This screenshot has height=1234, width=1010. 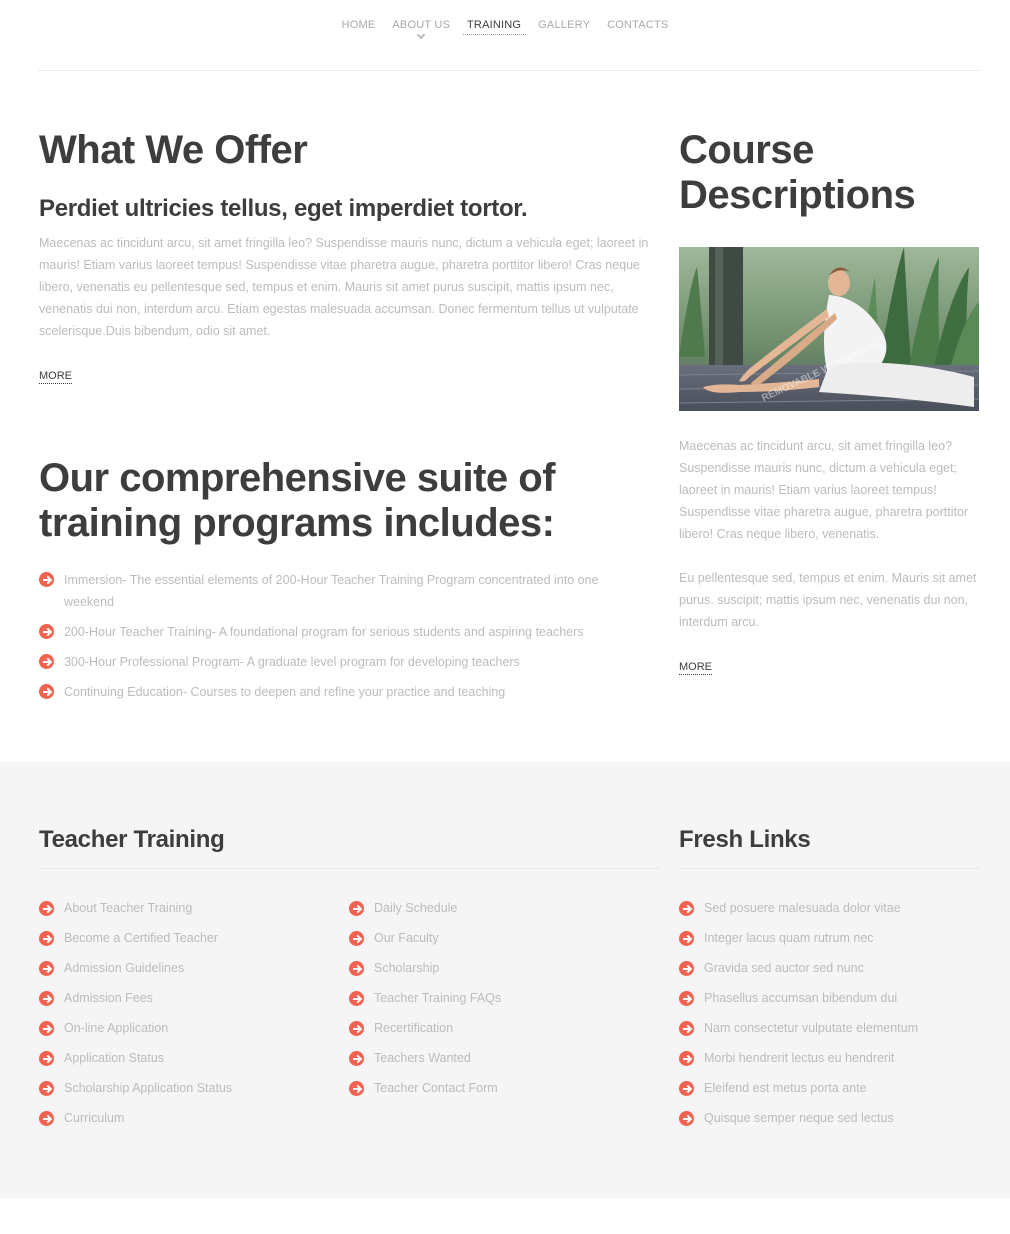 I want to click on list-item: Eleifend est metus porta ante, so click(x=834, y=1093).